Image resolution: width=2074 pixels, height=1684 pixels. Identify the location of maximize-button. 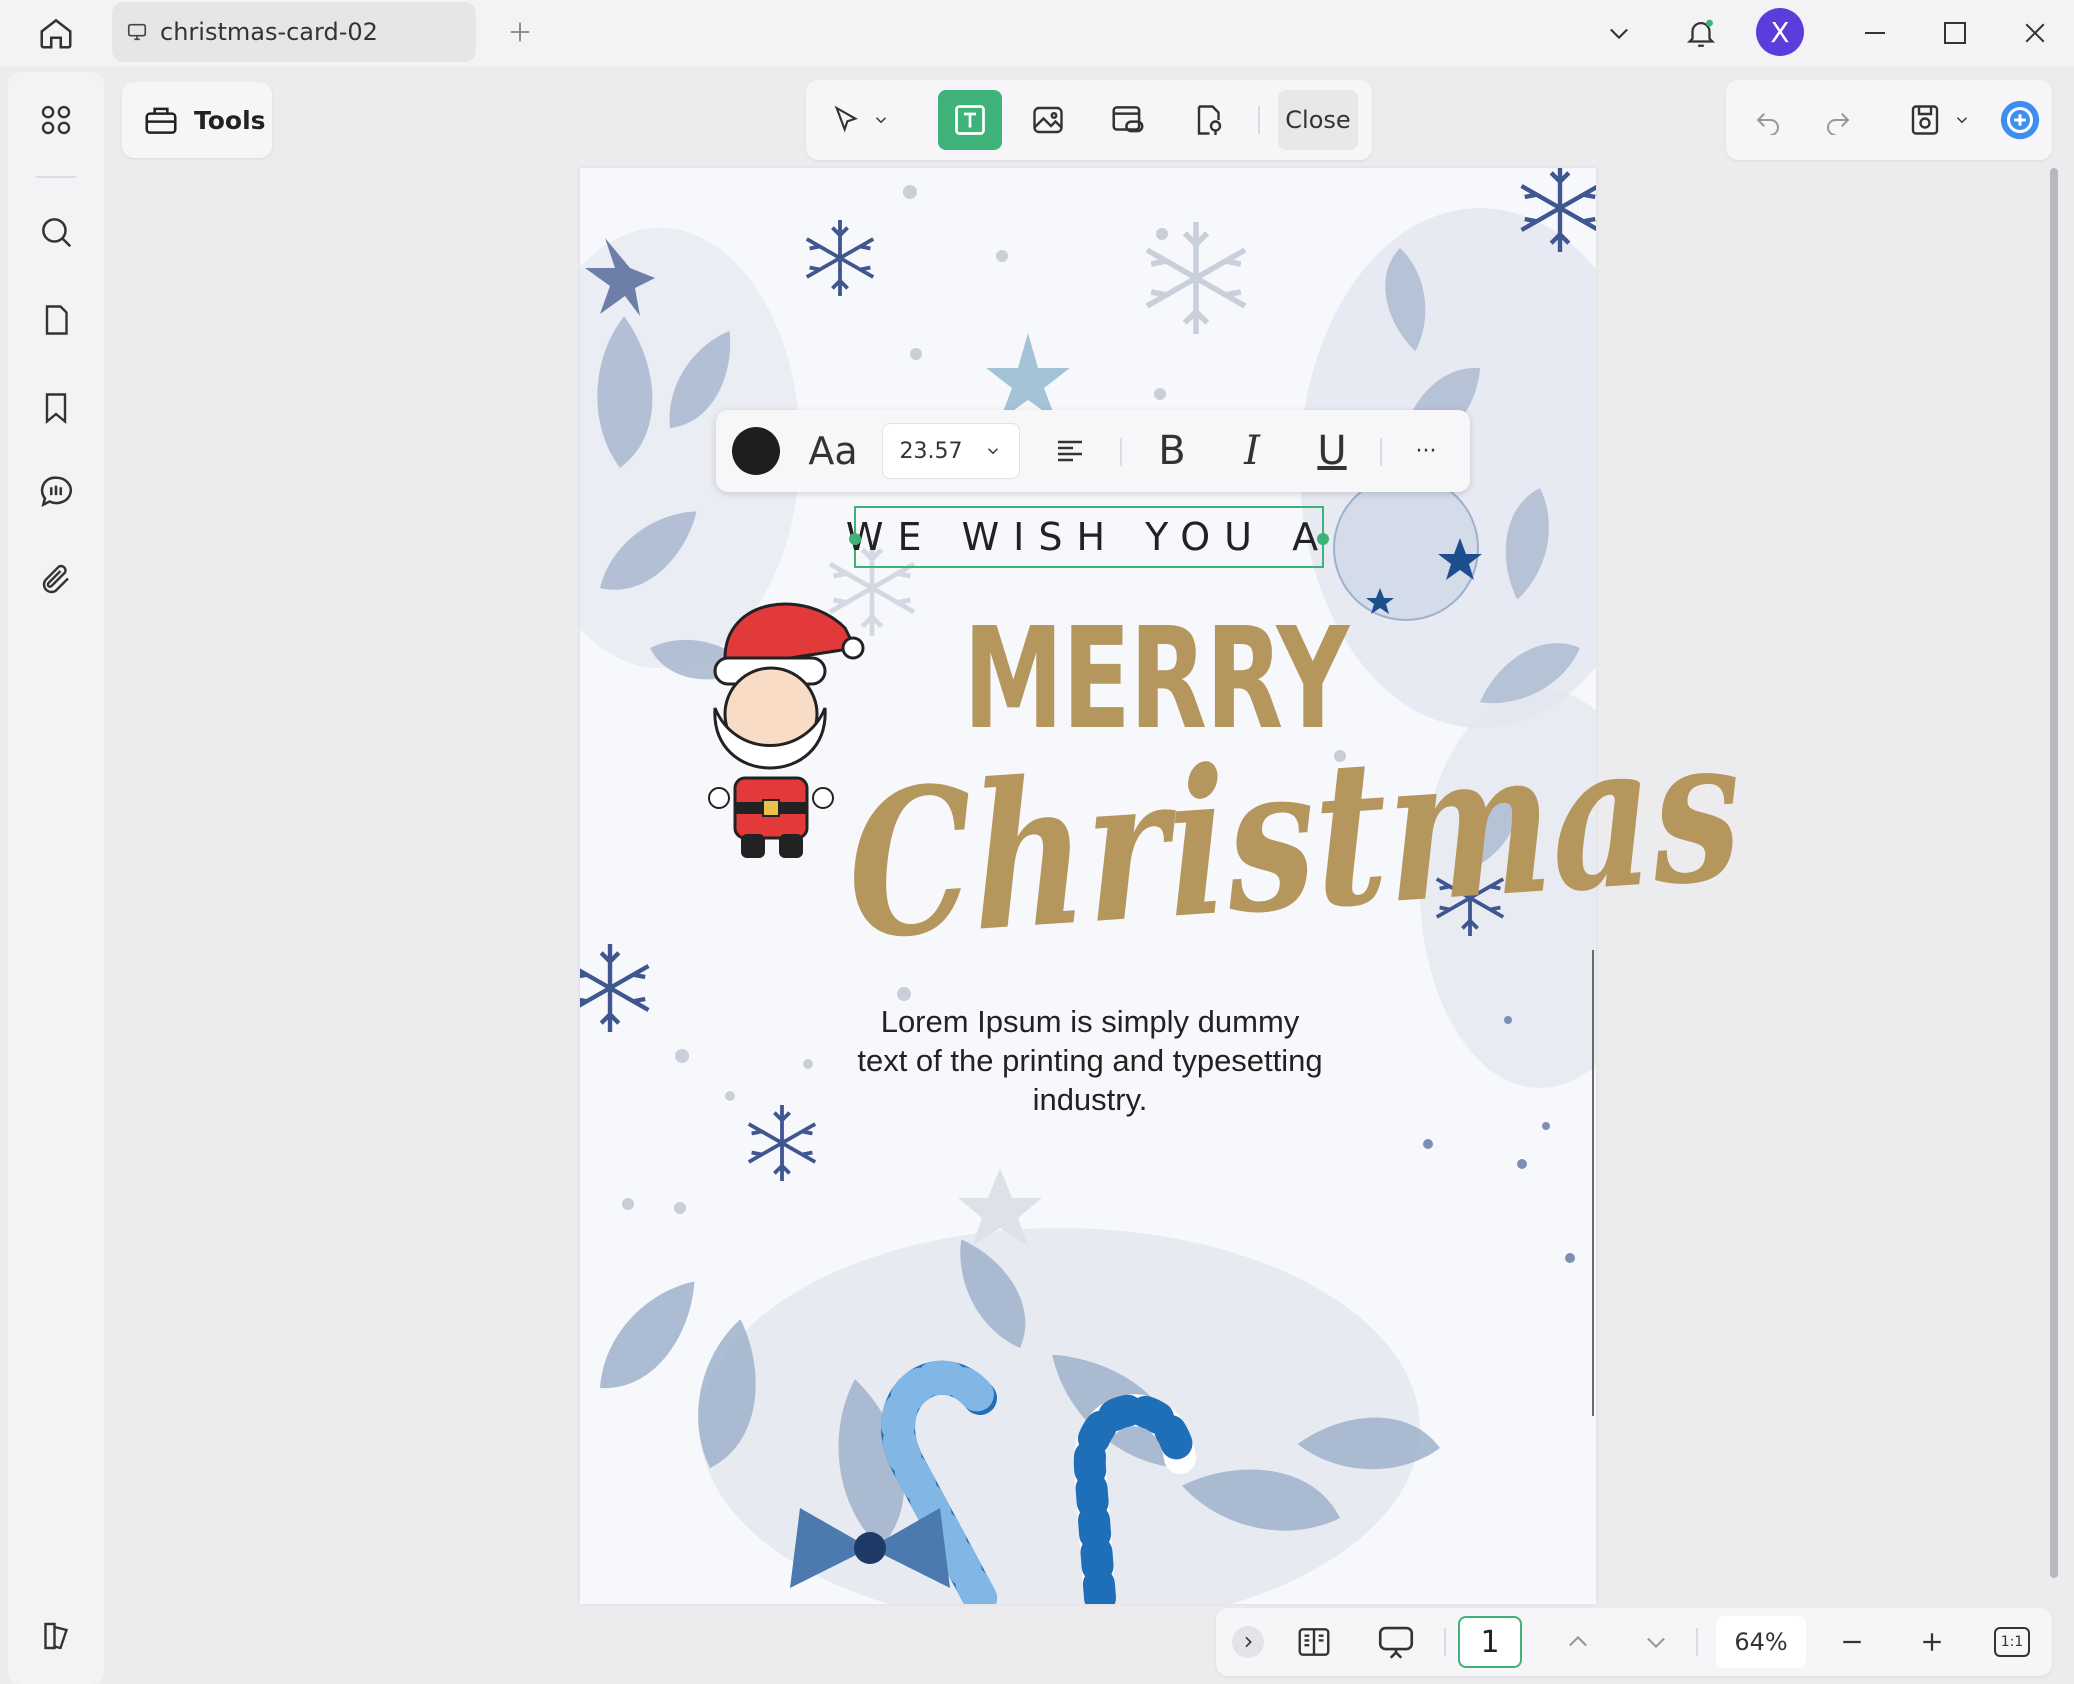
(1955, 33).